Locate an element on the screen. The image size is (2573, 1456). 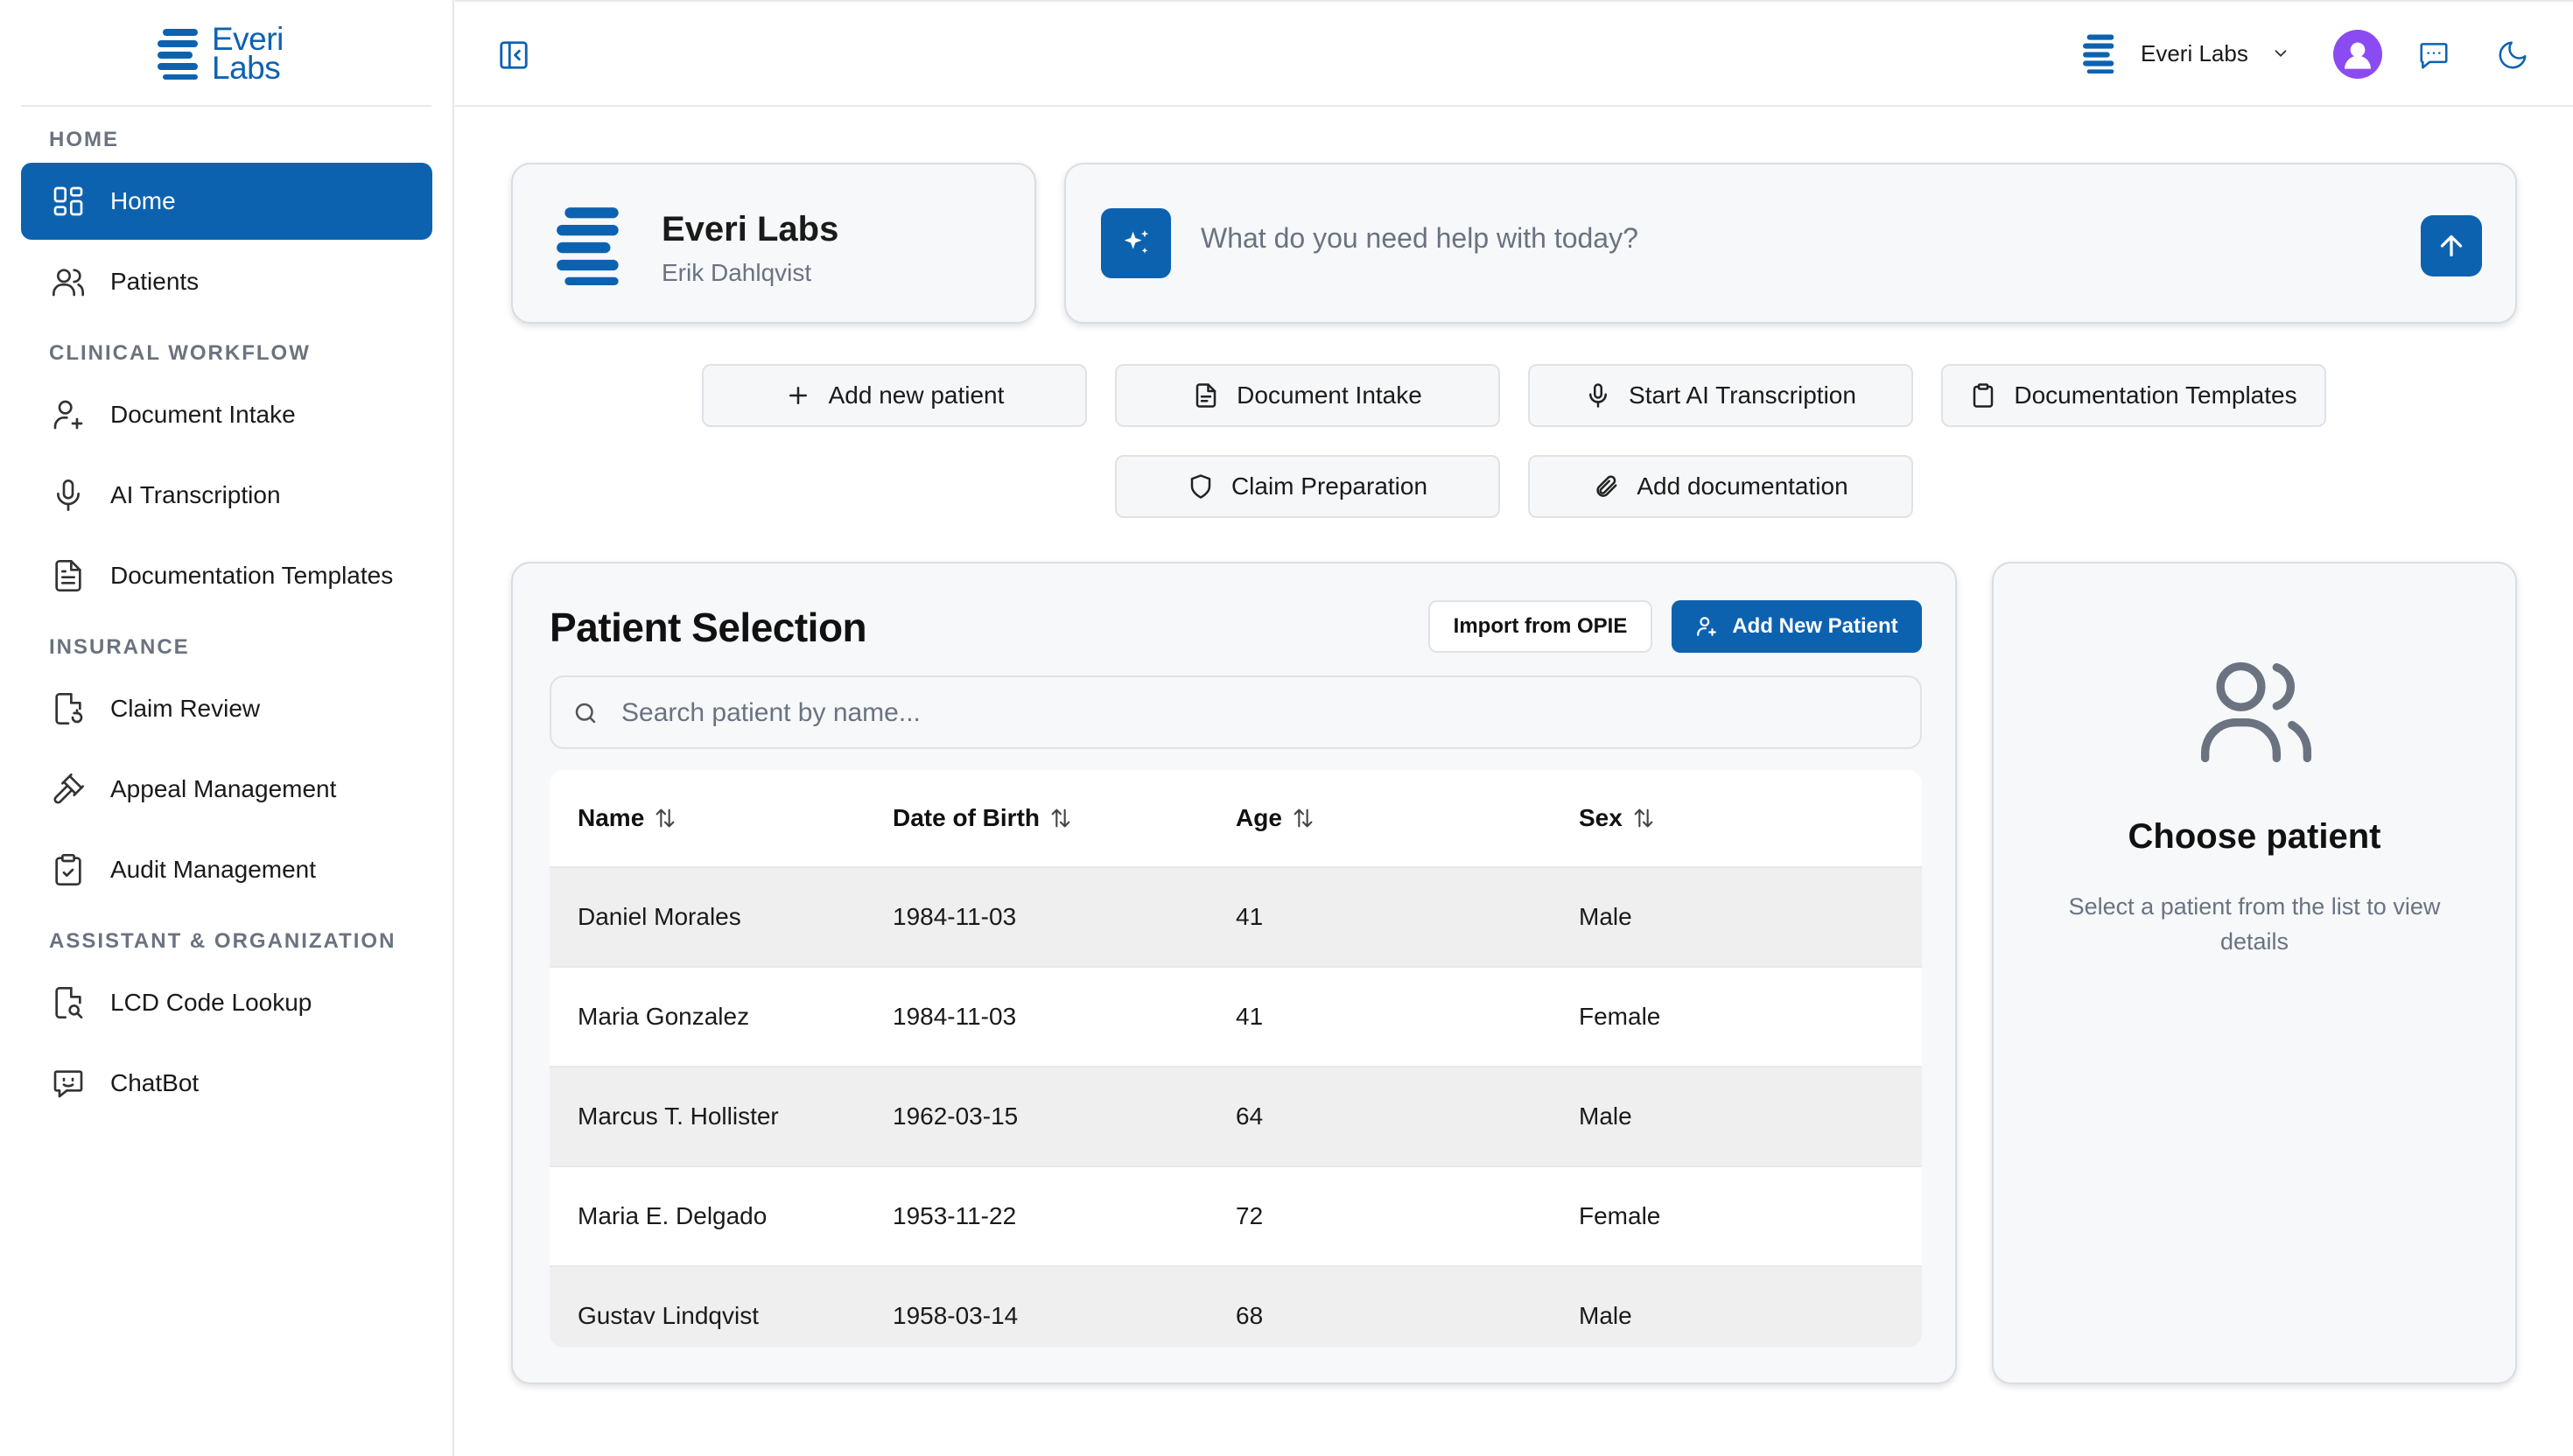
column-header-age: Age is located at coordinates (1407, 818).